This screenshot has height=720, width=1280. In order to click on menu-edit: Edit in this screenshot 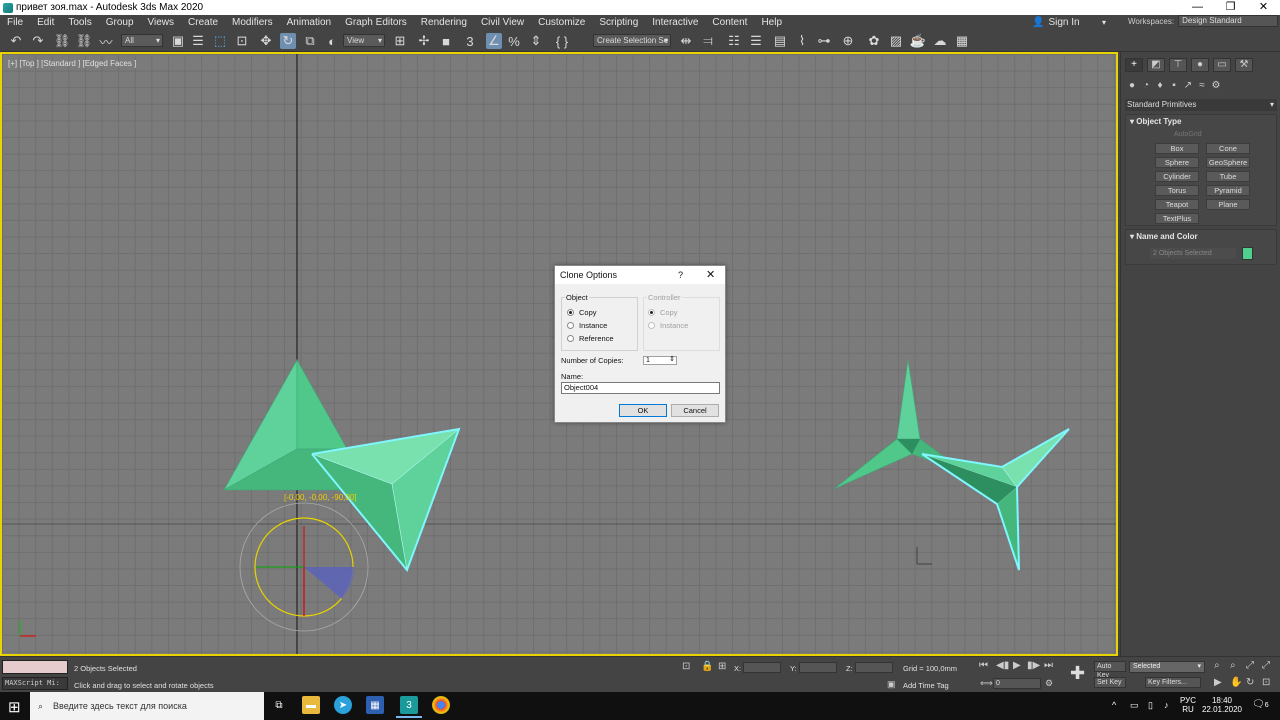, I will do `click(45, 22)`.